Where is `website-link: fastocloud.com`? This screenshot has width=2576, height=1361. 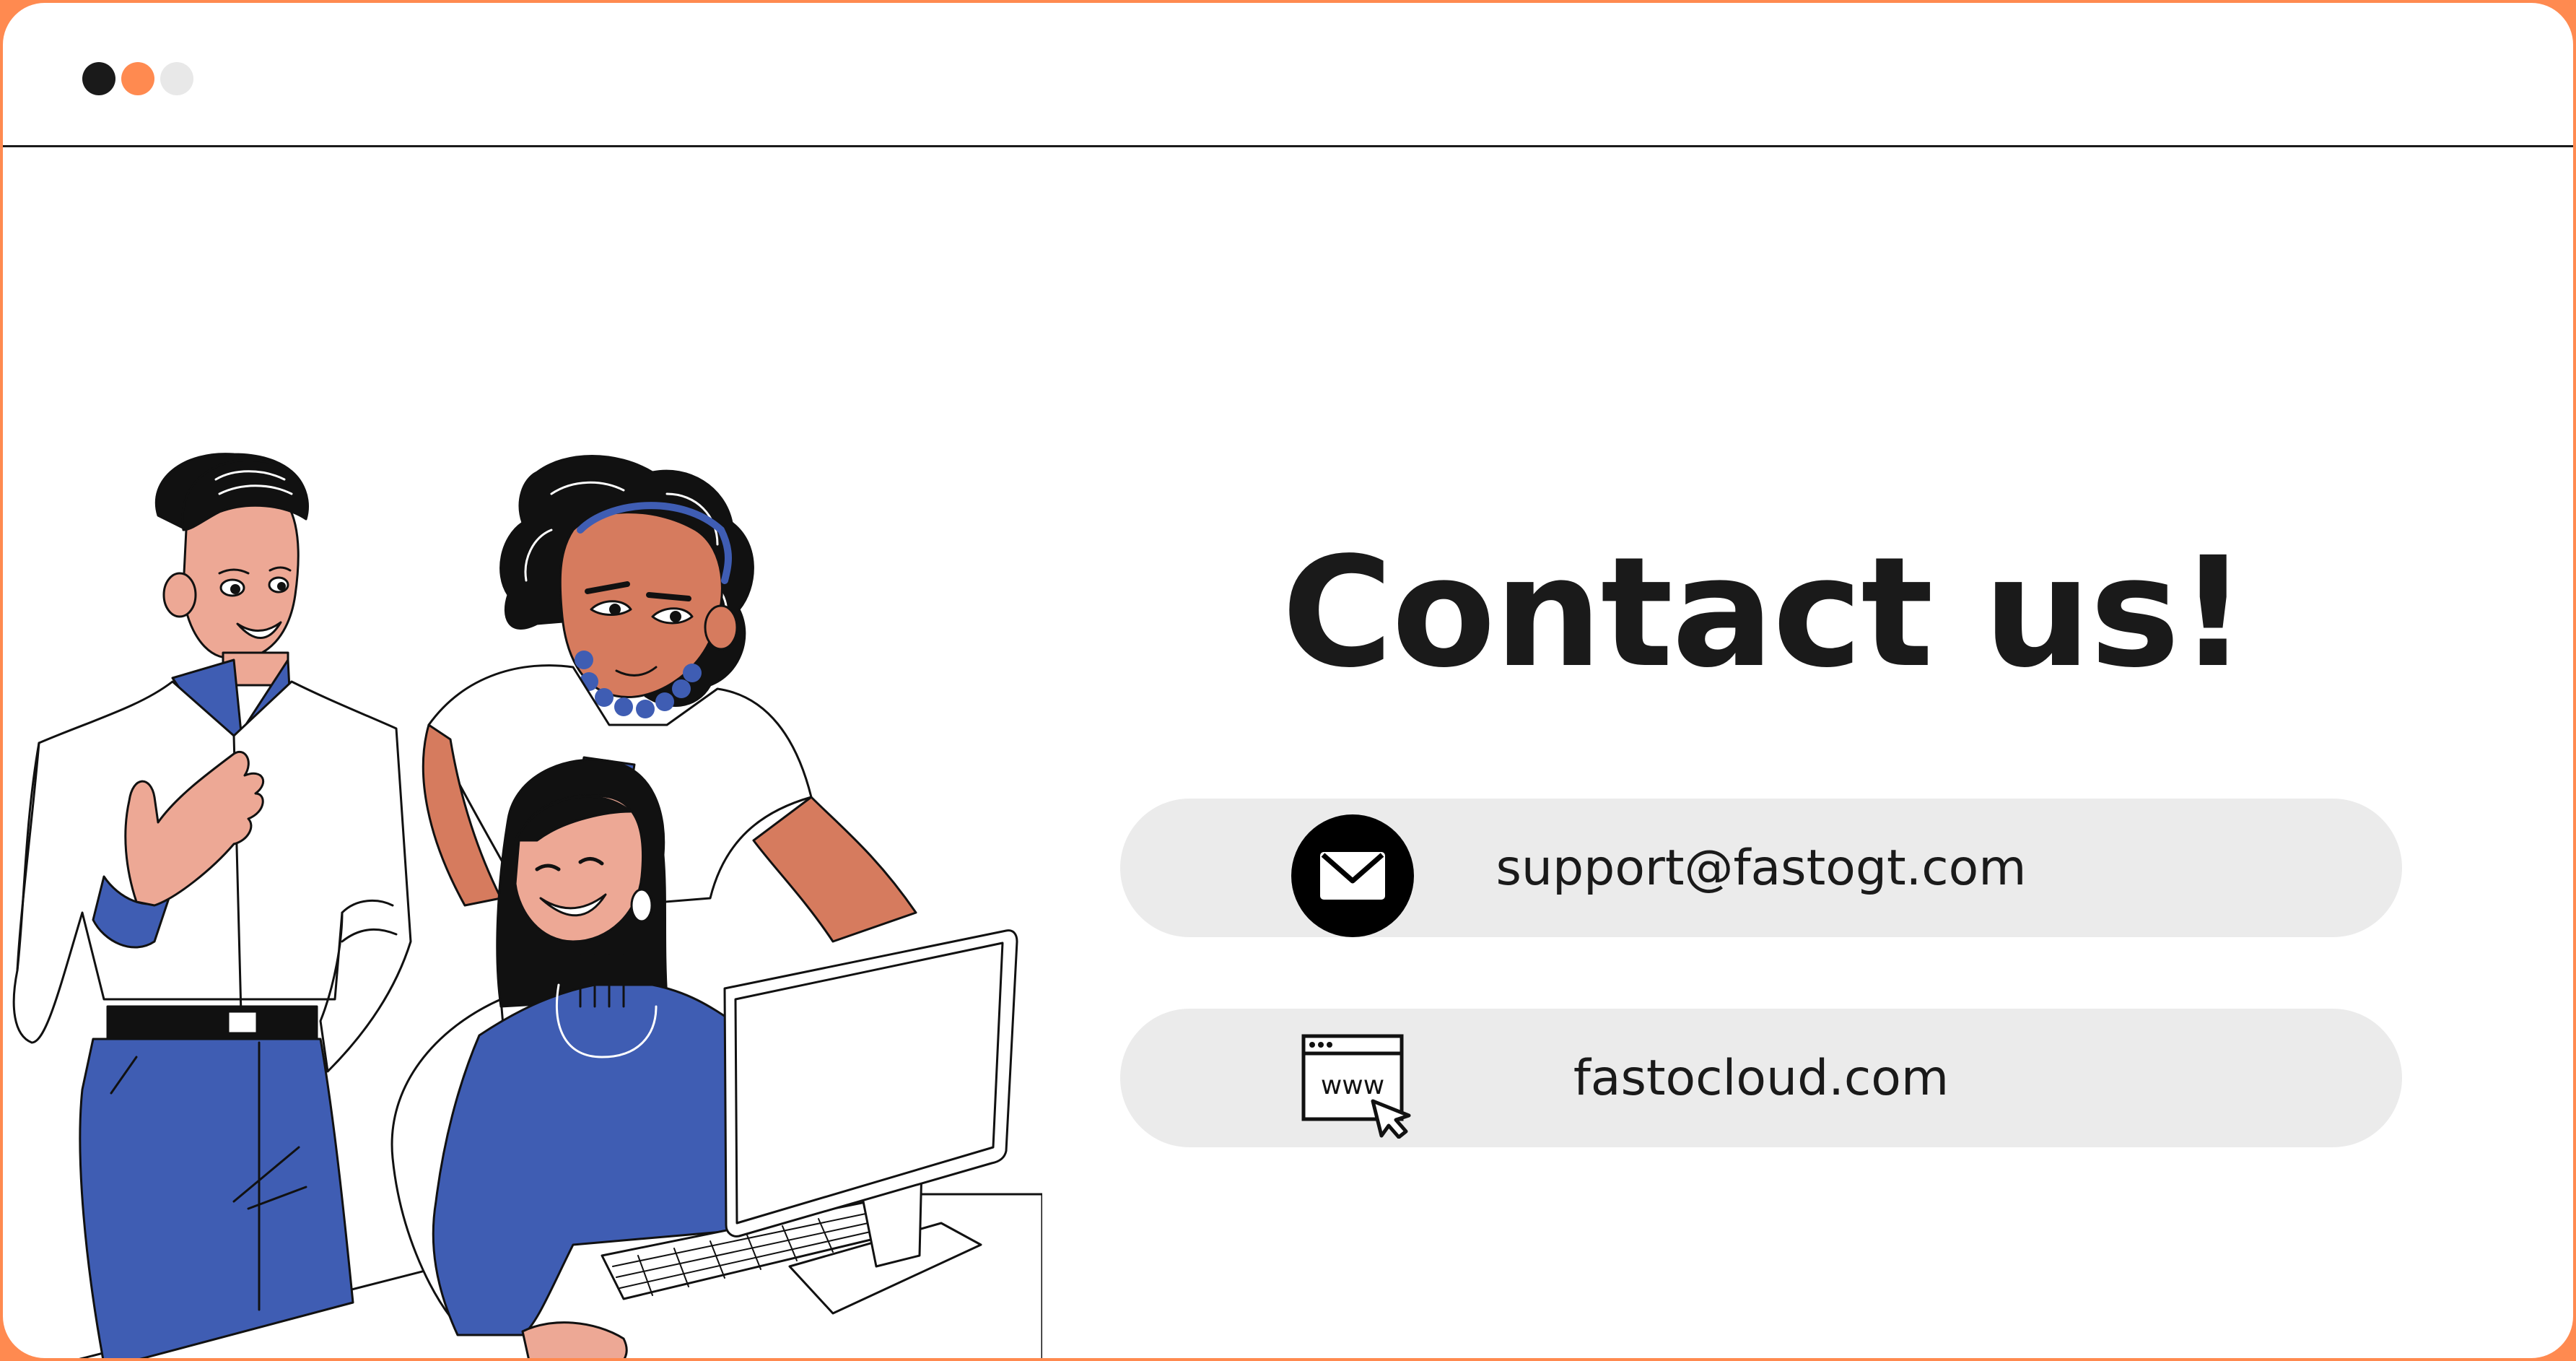 website-link: fastocloud.com is located at coordinates (1761, 1078).